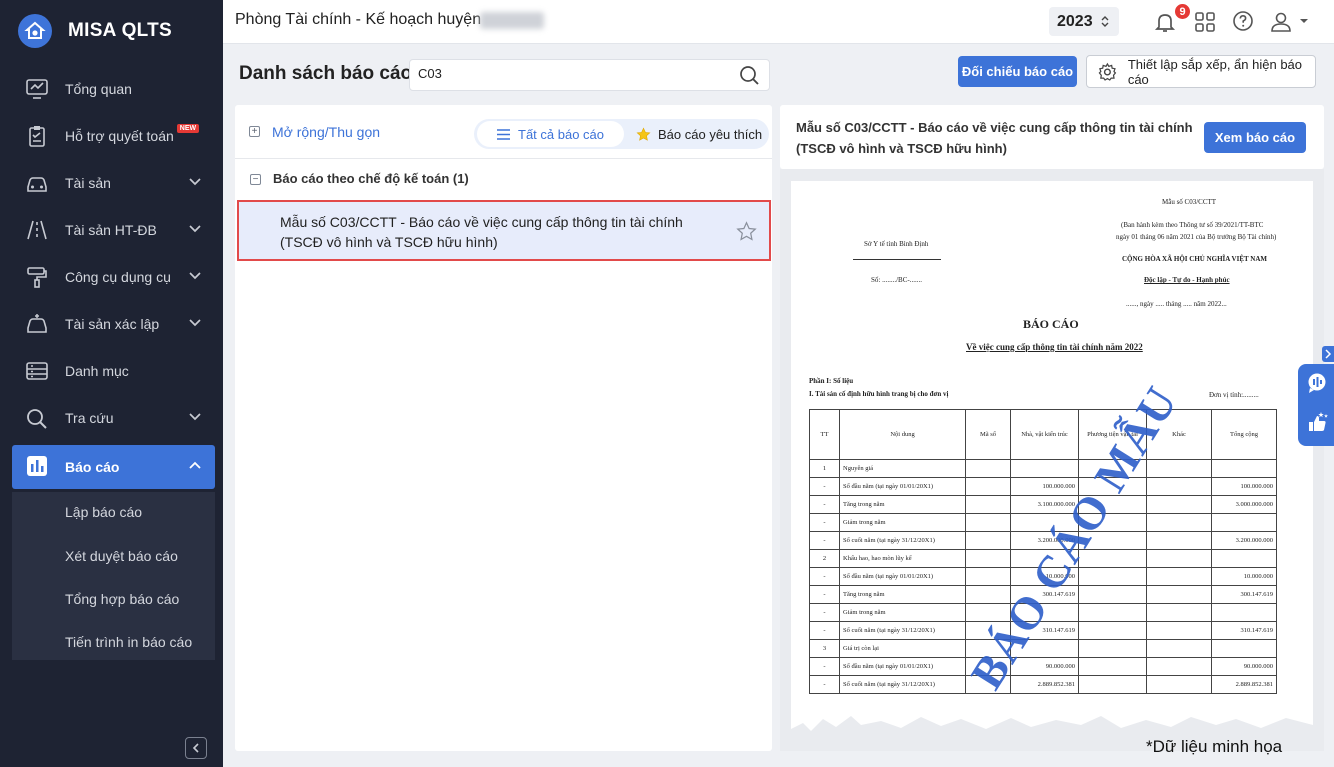  Describe the element at coordinates (37, 466) in the screenshot. I see `bar-chart-icon` at that location.